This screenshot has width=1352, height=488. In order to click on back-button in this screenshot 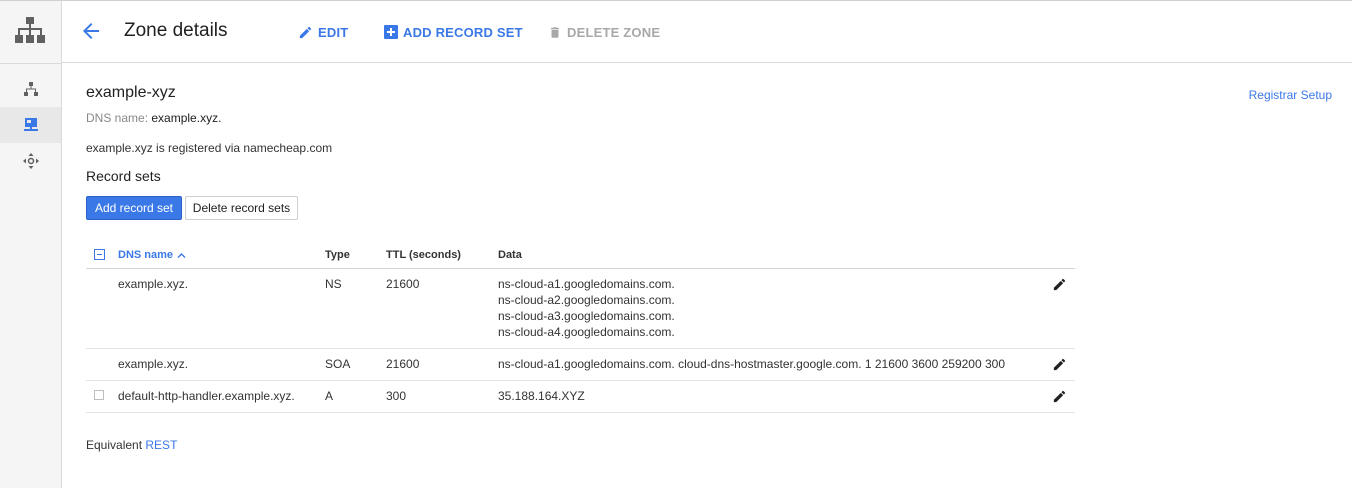, I will do `click(91, 31)`.